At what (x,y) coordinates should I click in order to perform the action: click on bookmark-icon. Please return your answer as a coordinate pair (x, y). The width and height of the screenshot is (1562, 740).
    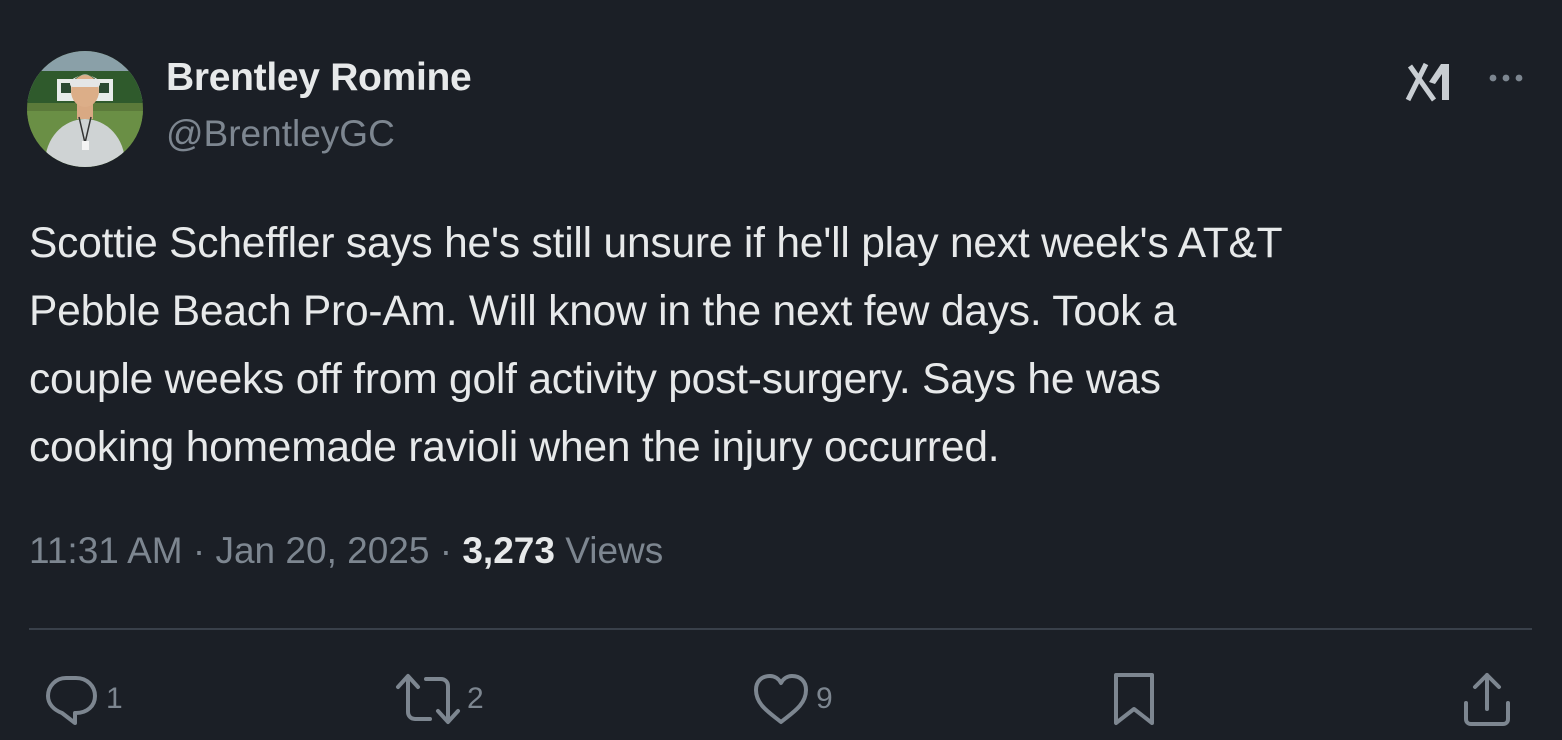
    Looking at the image, I should click on (1134, 699).